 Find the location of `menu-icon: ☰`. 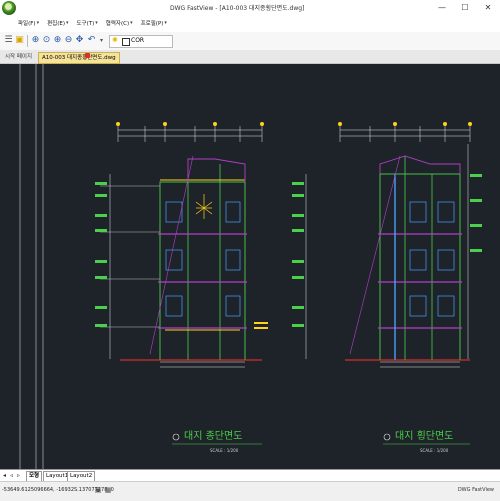

menu-icon: ☰ is located at coordinates (8, 40).